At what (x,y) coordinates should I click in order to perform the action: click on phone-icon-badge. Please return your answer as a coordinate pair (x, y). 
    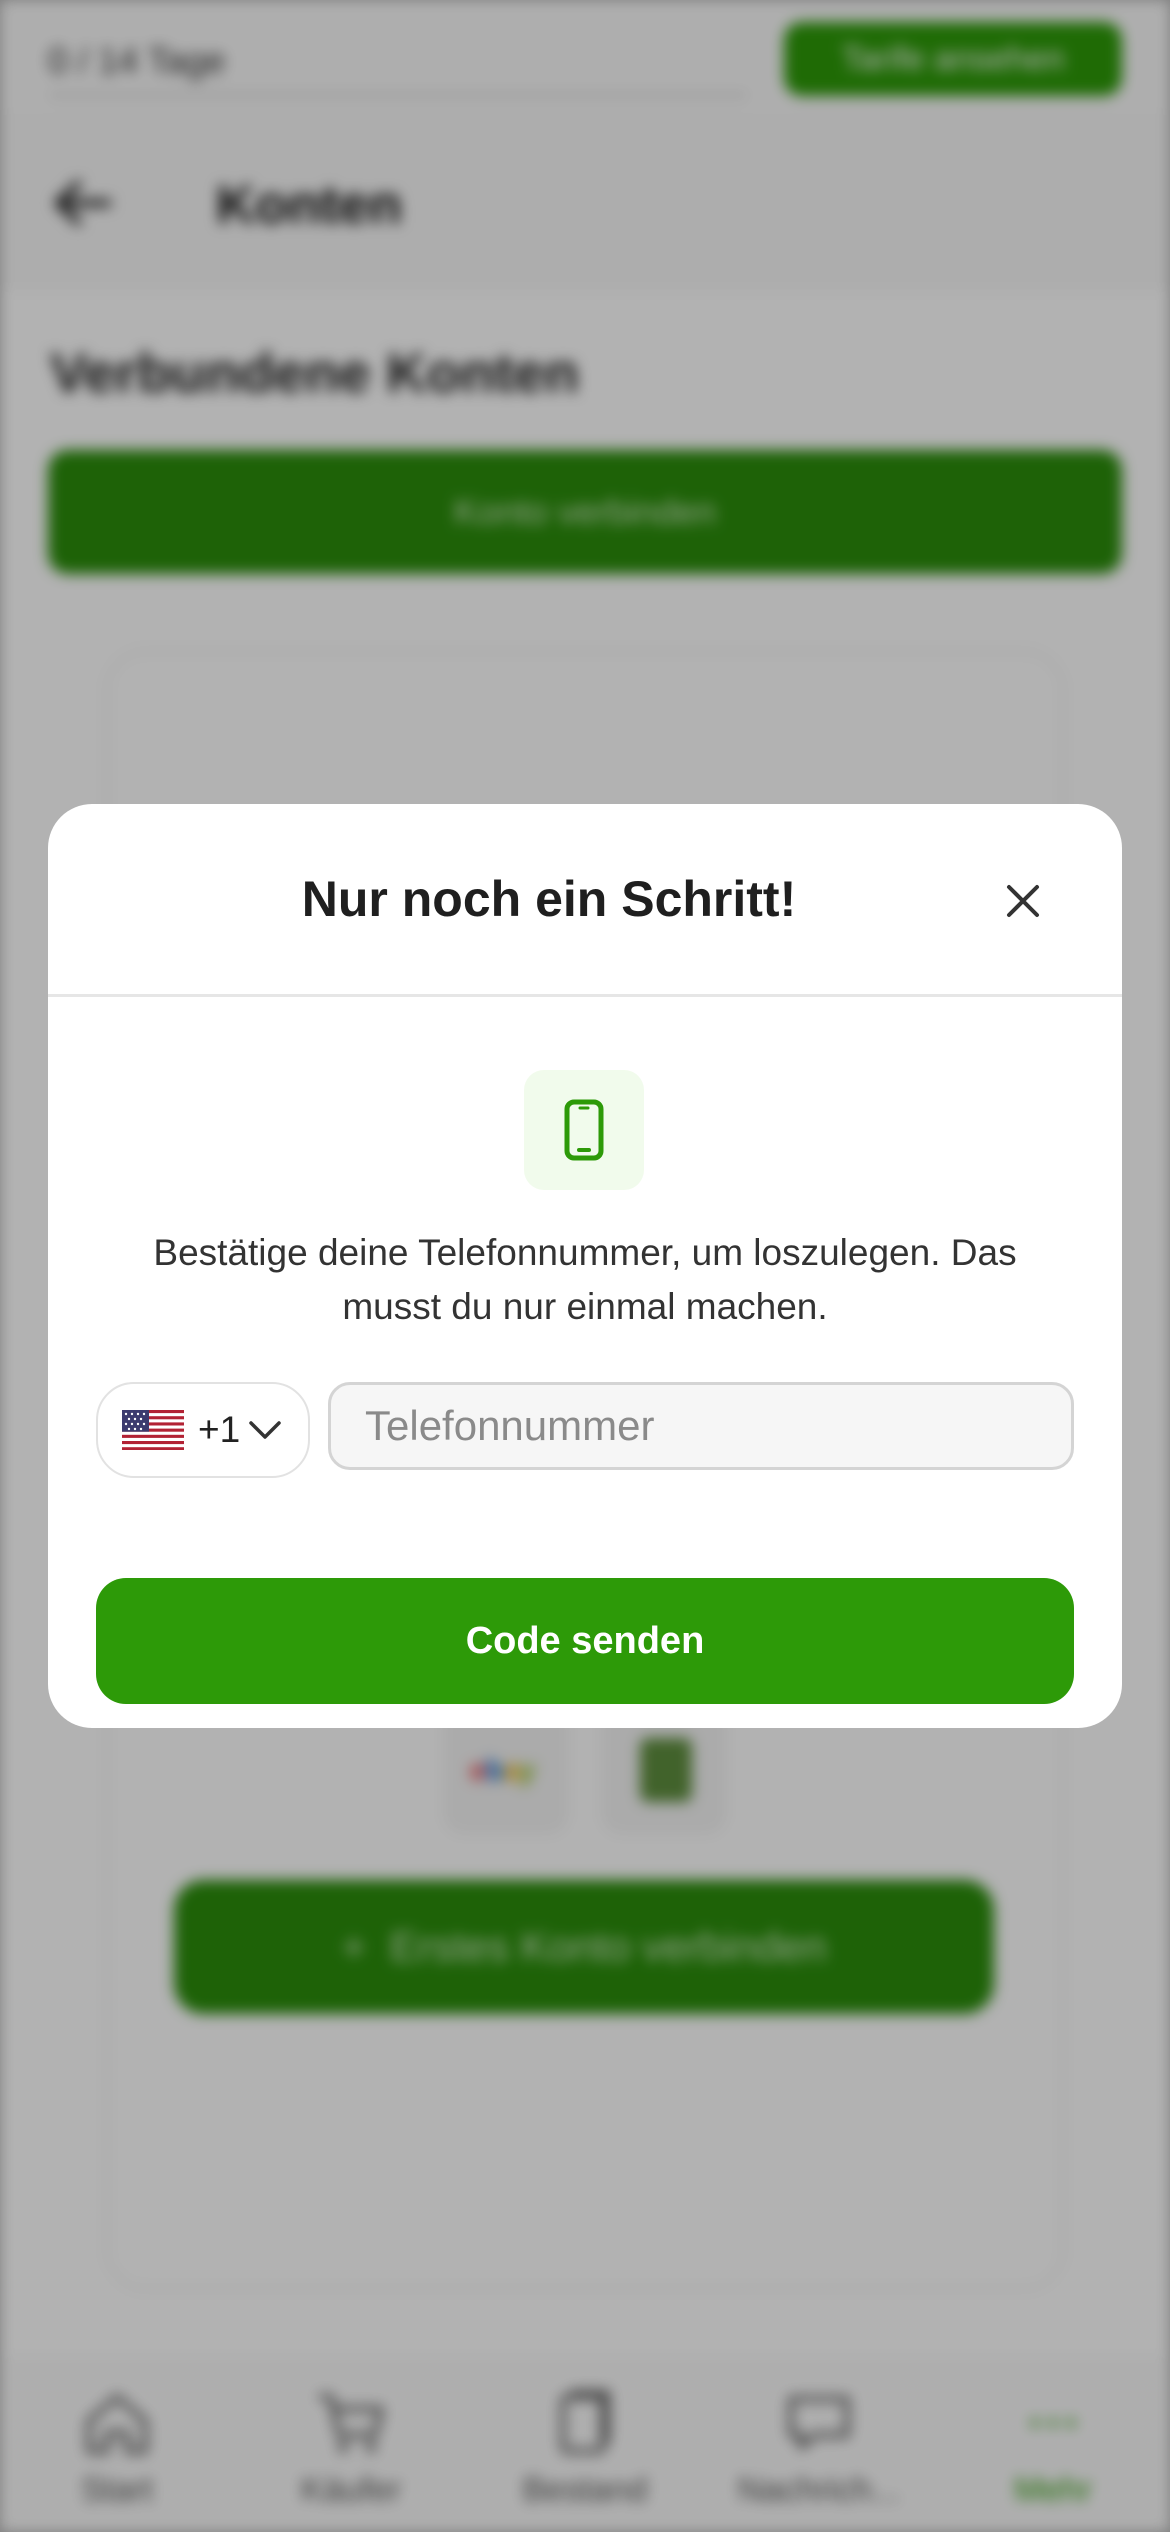
    Looking at the image, I should click on (584, 1130).